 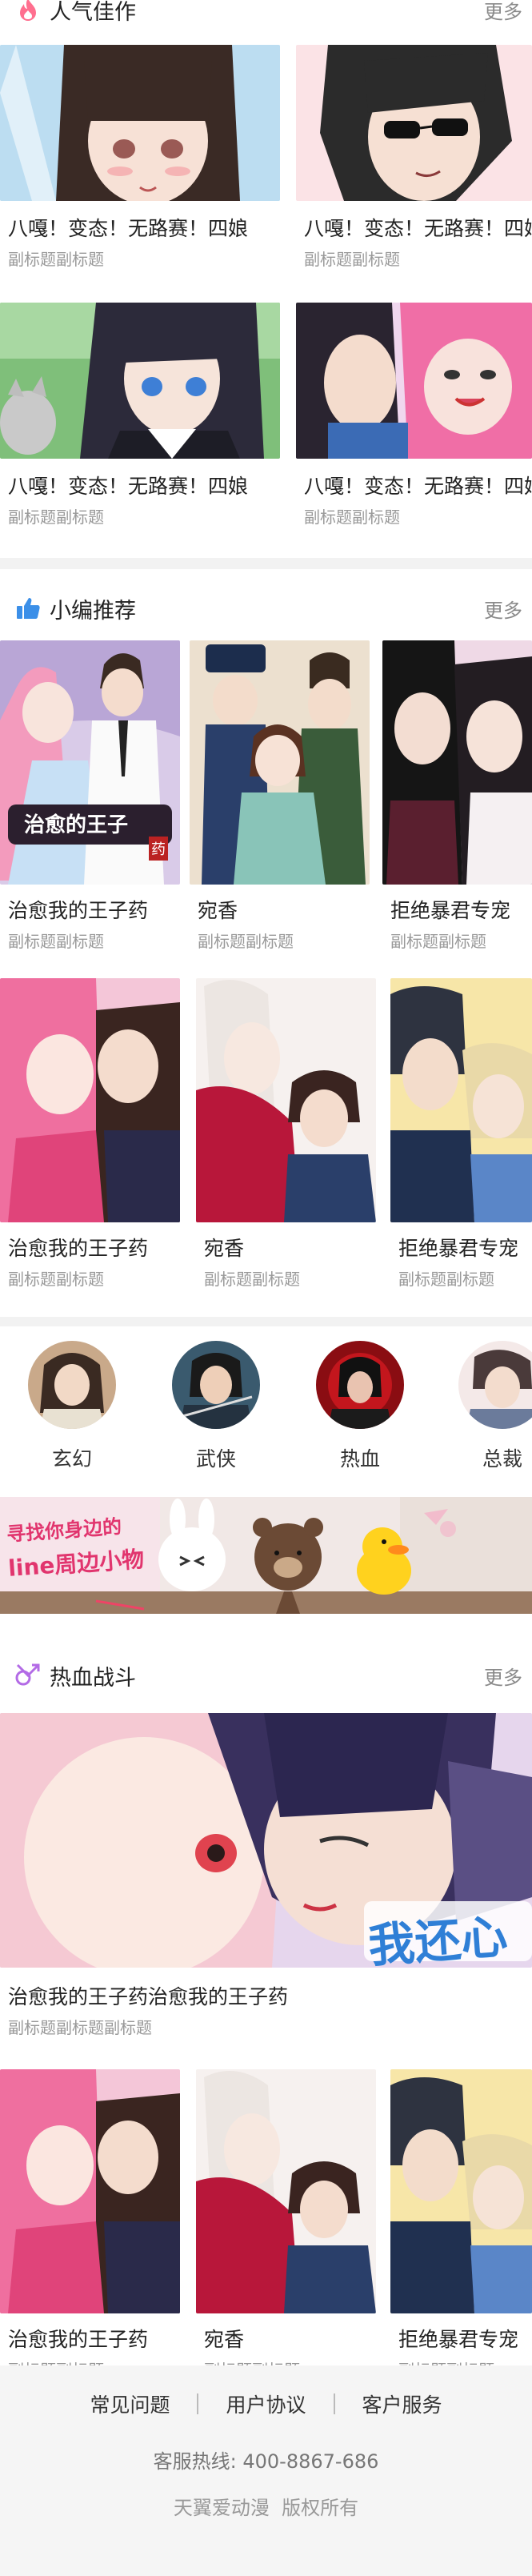 I want to click on hot-battle-card: 拒绝暴君专宠 副标题副标题, so click(x=461, y=2229).